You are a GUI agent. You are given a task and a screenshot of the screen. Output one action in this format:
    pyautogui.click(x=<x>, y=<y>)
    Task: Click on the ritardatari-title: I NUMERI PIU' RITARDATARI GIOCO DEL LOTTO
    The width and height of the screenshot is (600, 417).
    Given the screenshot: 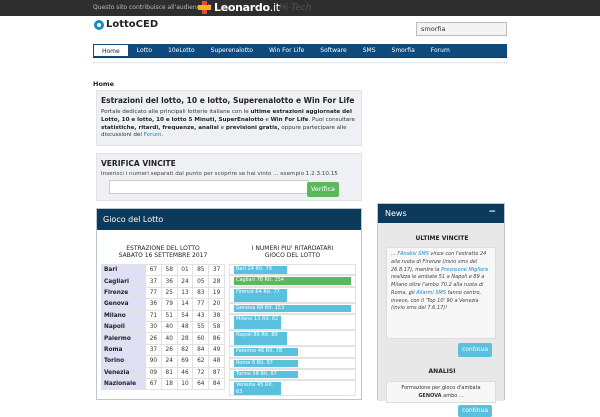 What is the action you would take?
    pyautogui.click(x=292, y=252)
    